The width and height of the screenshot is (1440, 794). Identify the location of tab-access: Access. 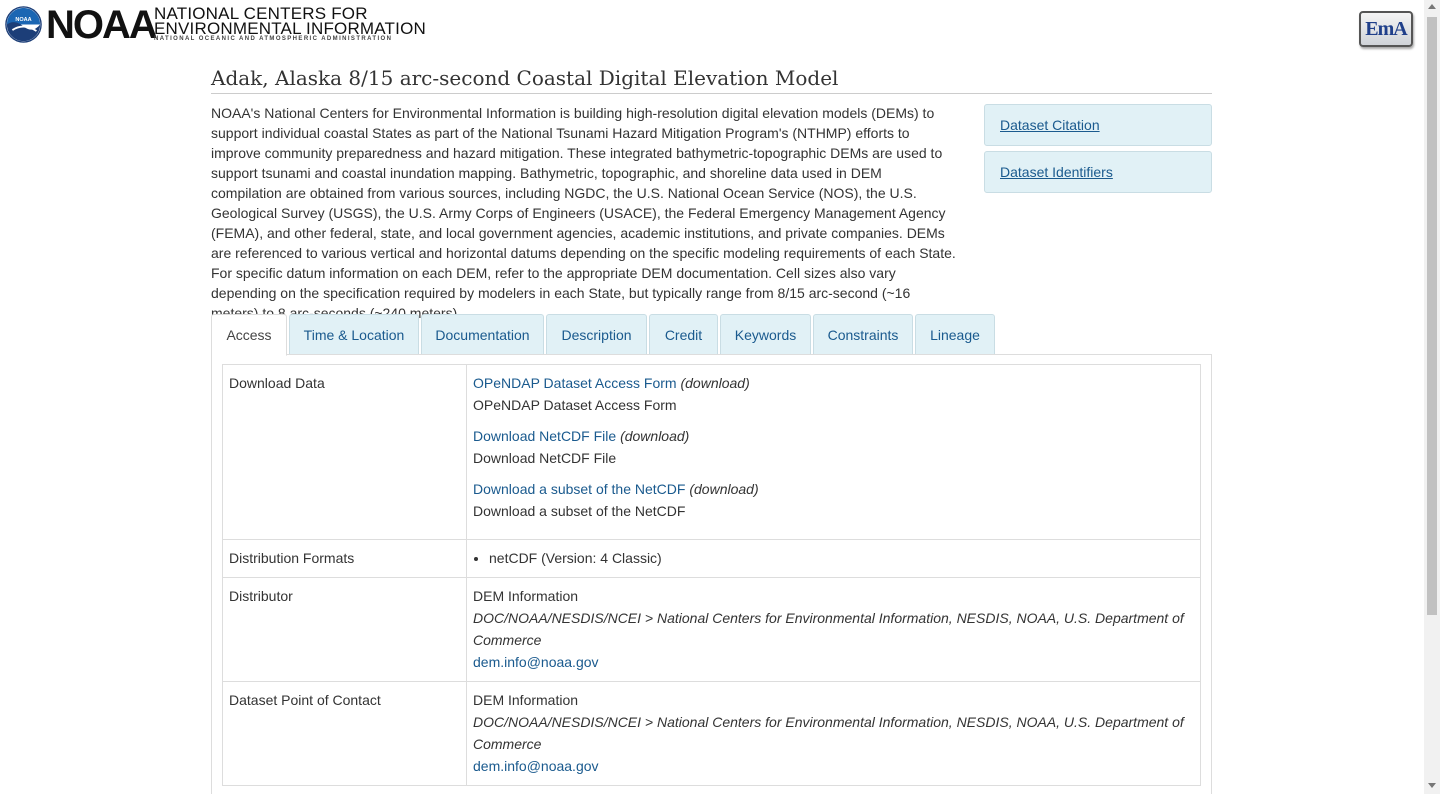
(249, 335).